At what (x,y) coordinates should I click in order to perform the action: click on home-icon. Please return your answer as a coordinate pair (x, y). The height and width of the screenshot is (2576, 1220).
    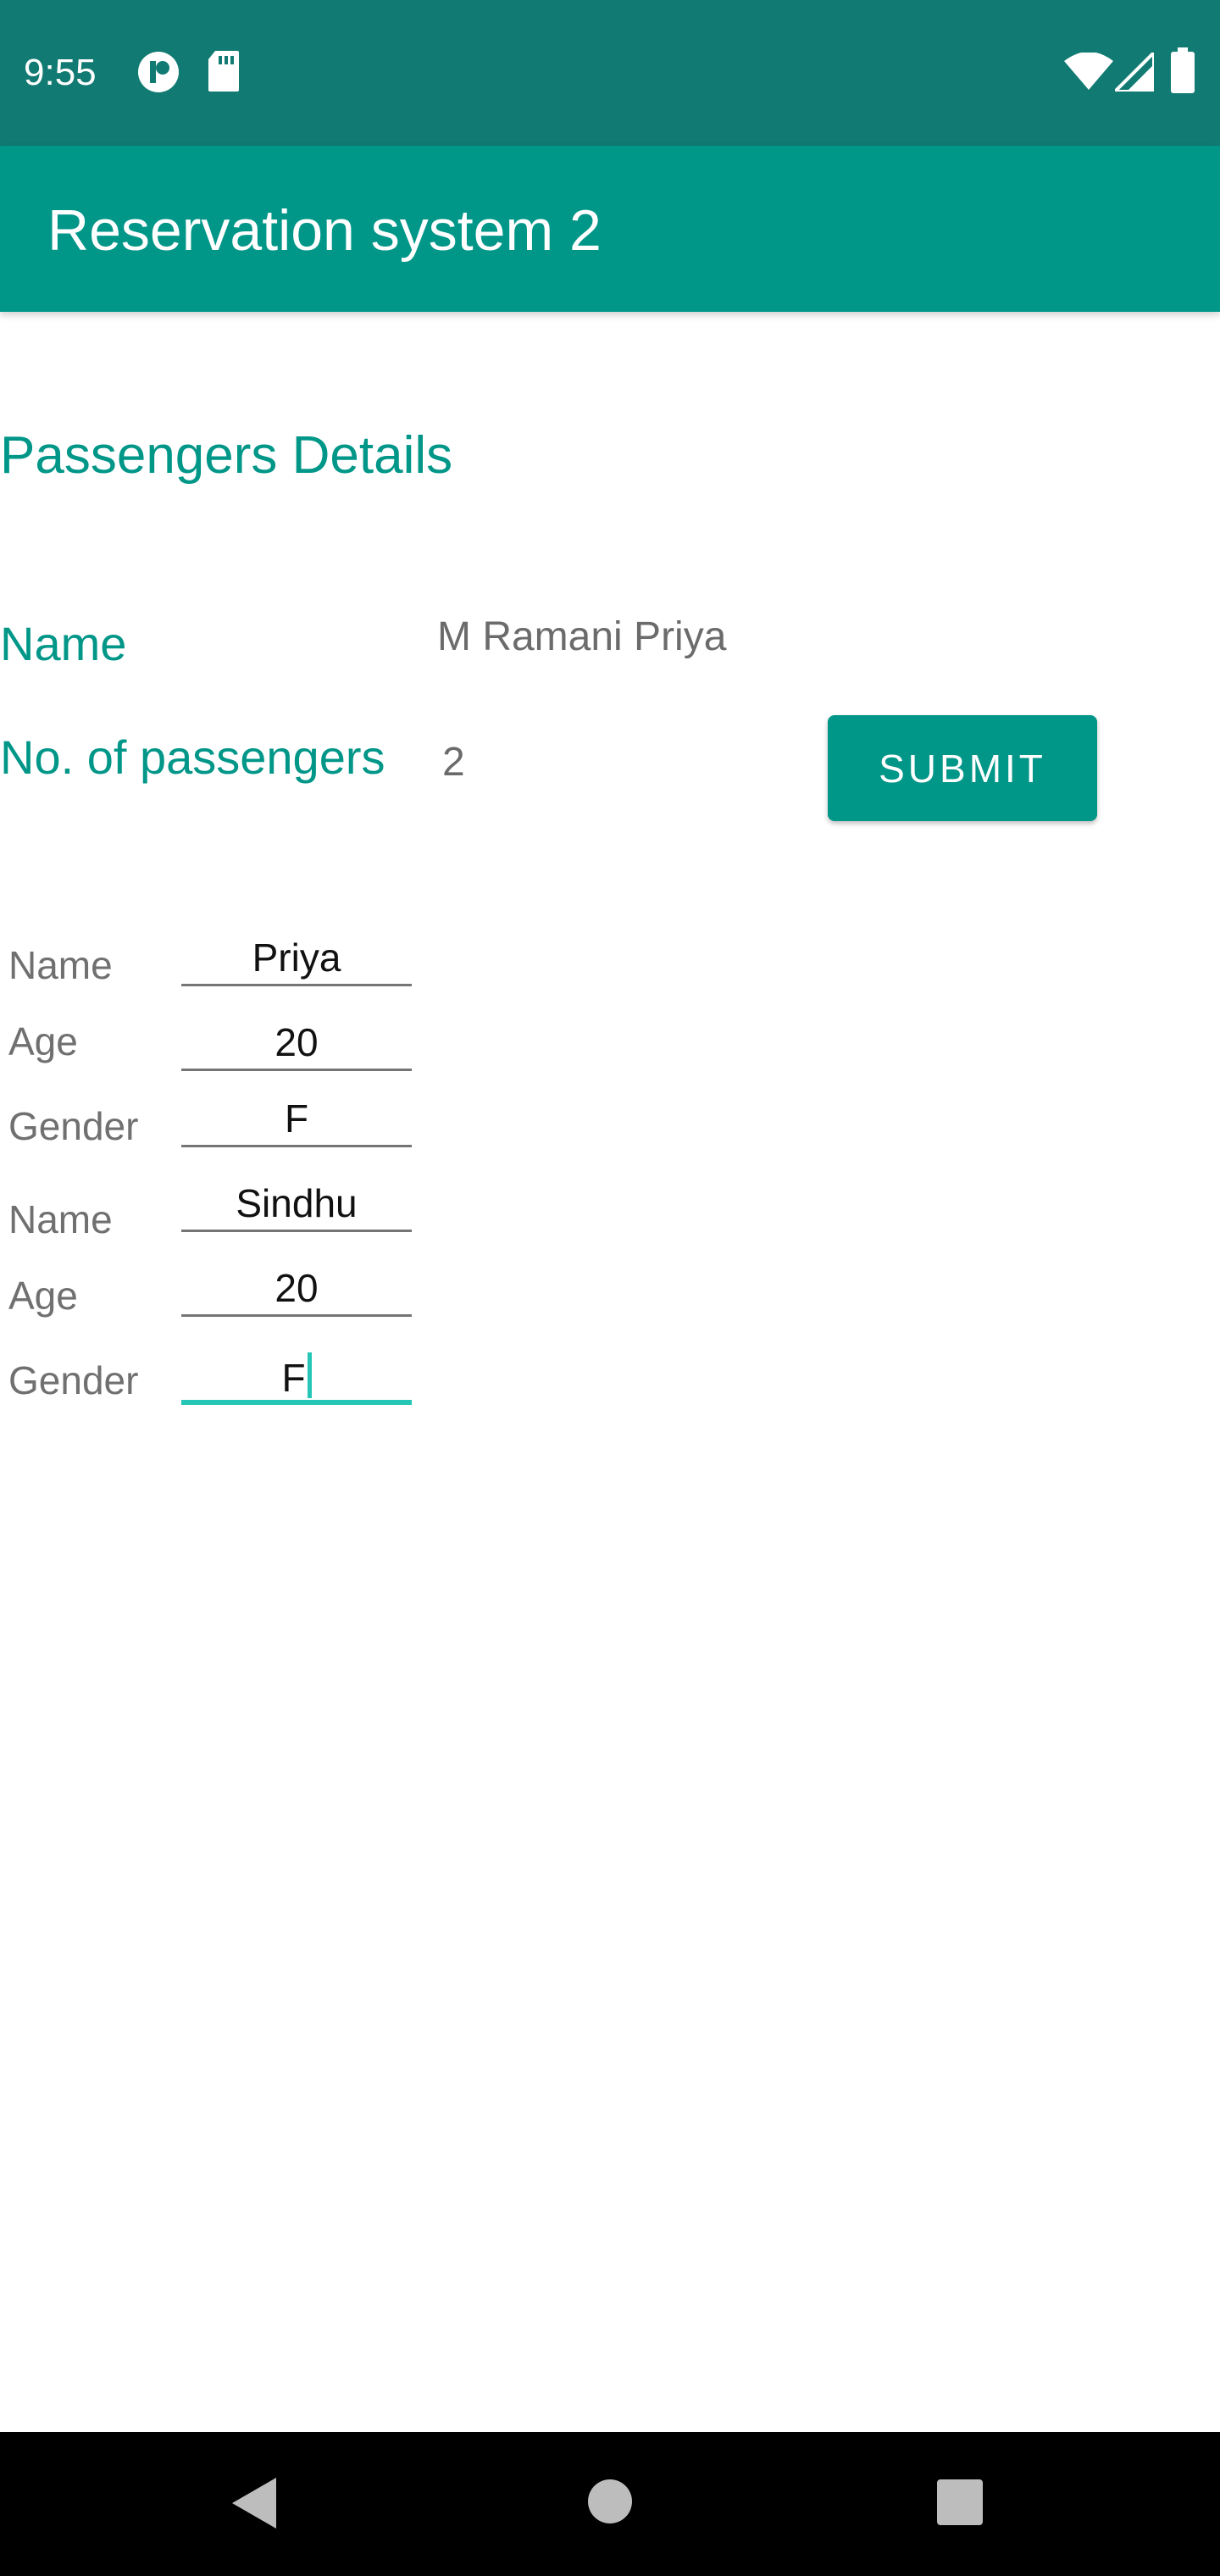
    Looking at the image, I should click on (610, 2503).